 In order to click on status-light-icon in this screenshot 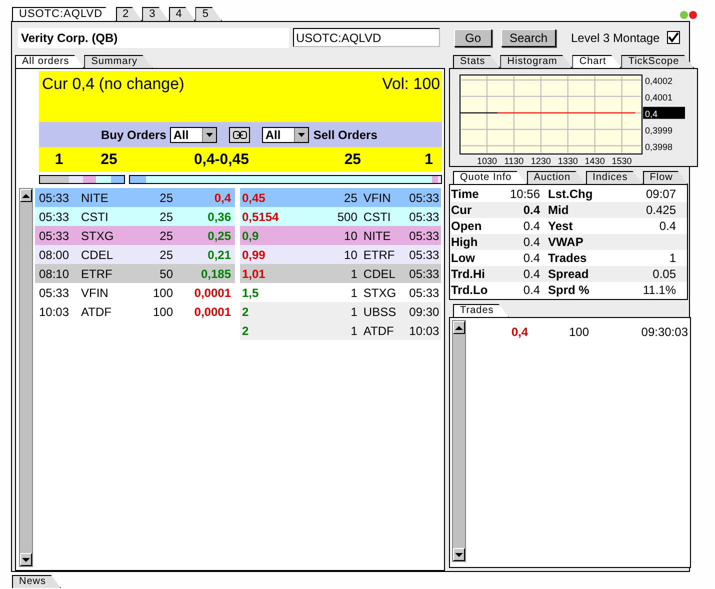, I will do `click(684, 15)`.